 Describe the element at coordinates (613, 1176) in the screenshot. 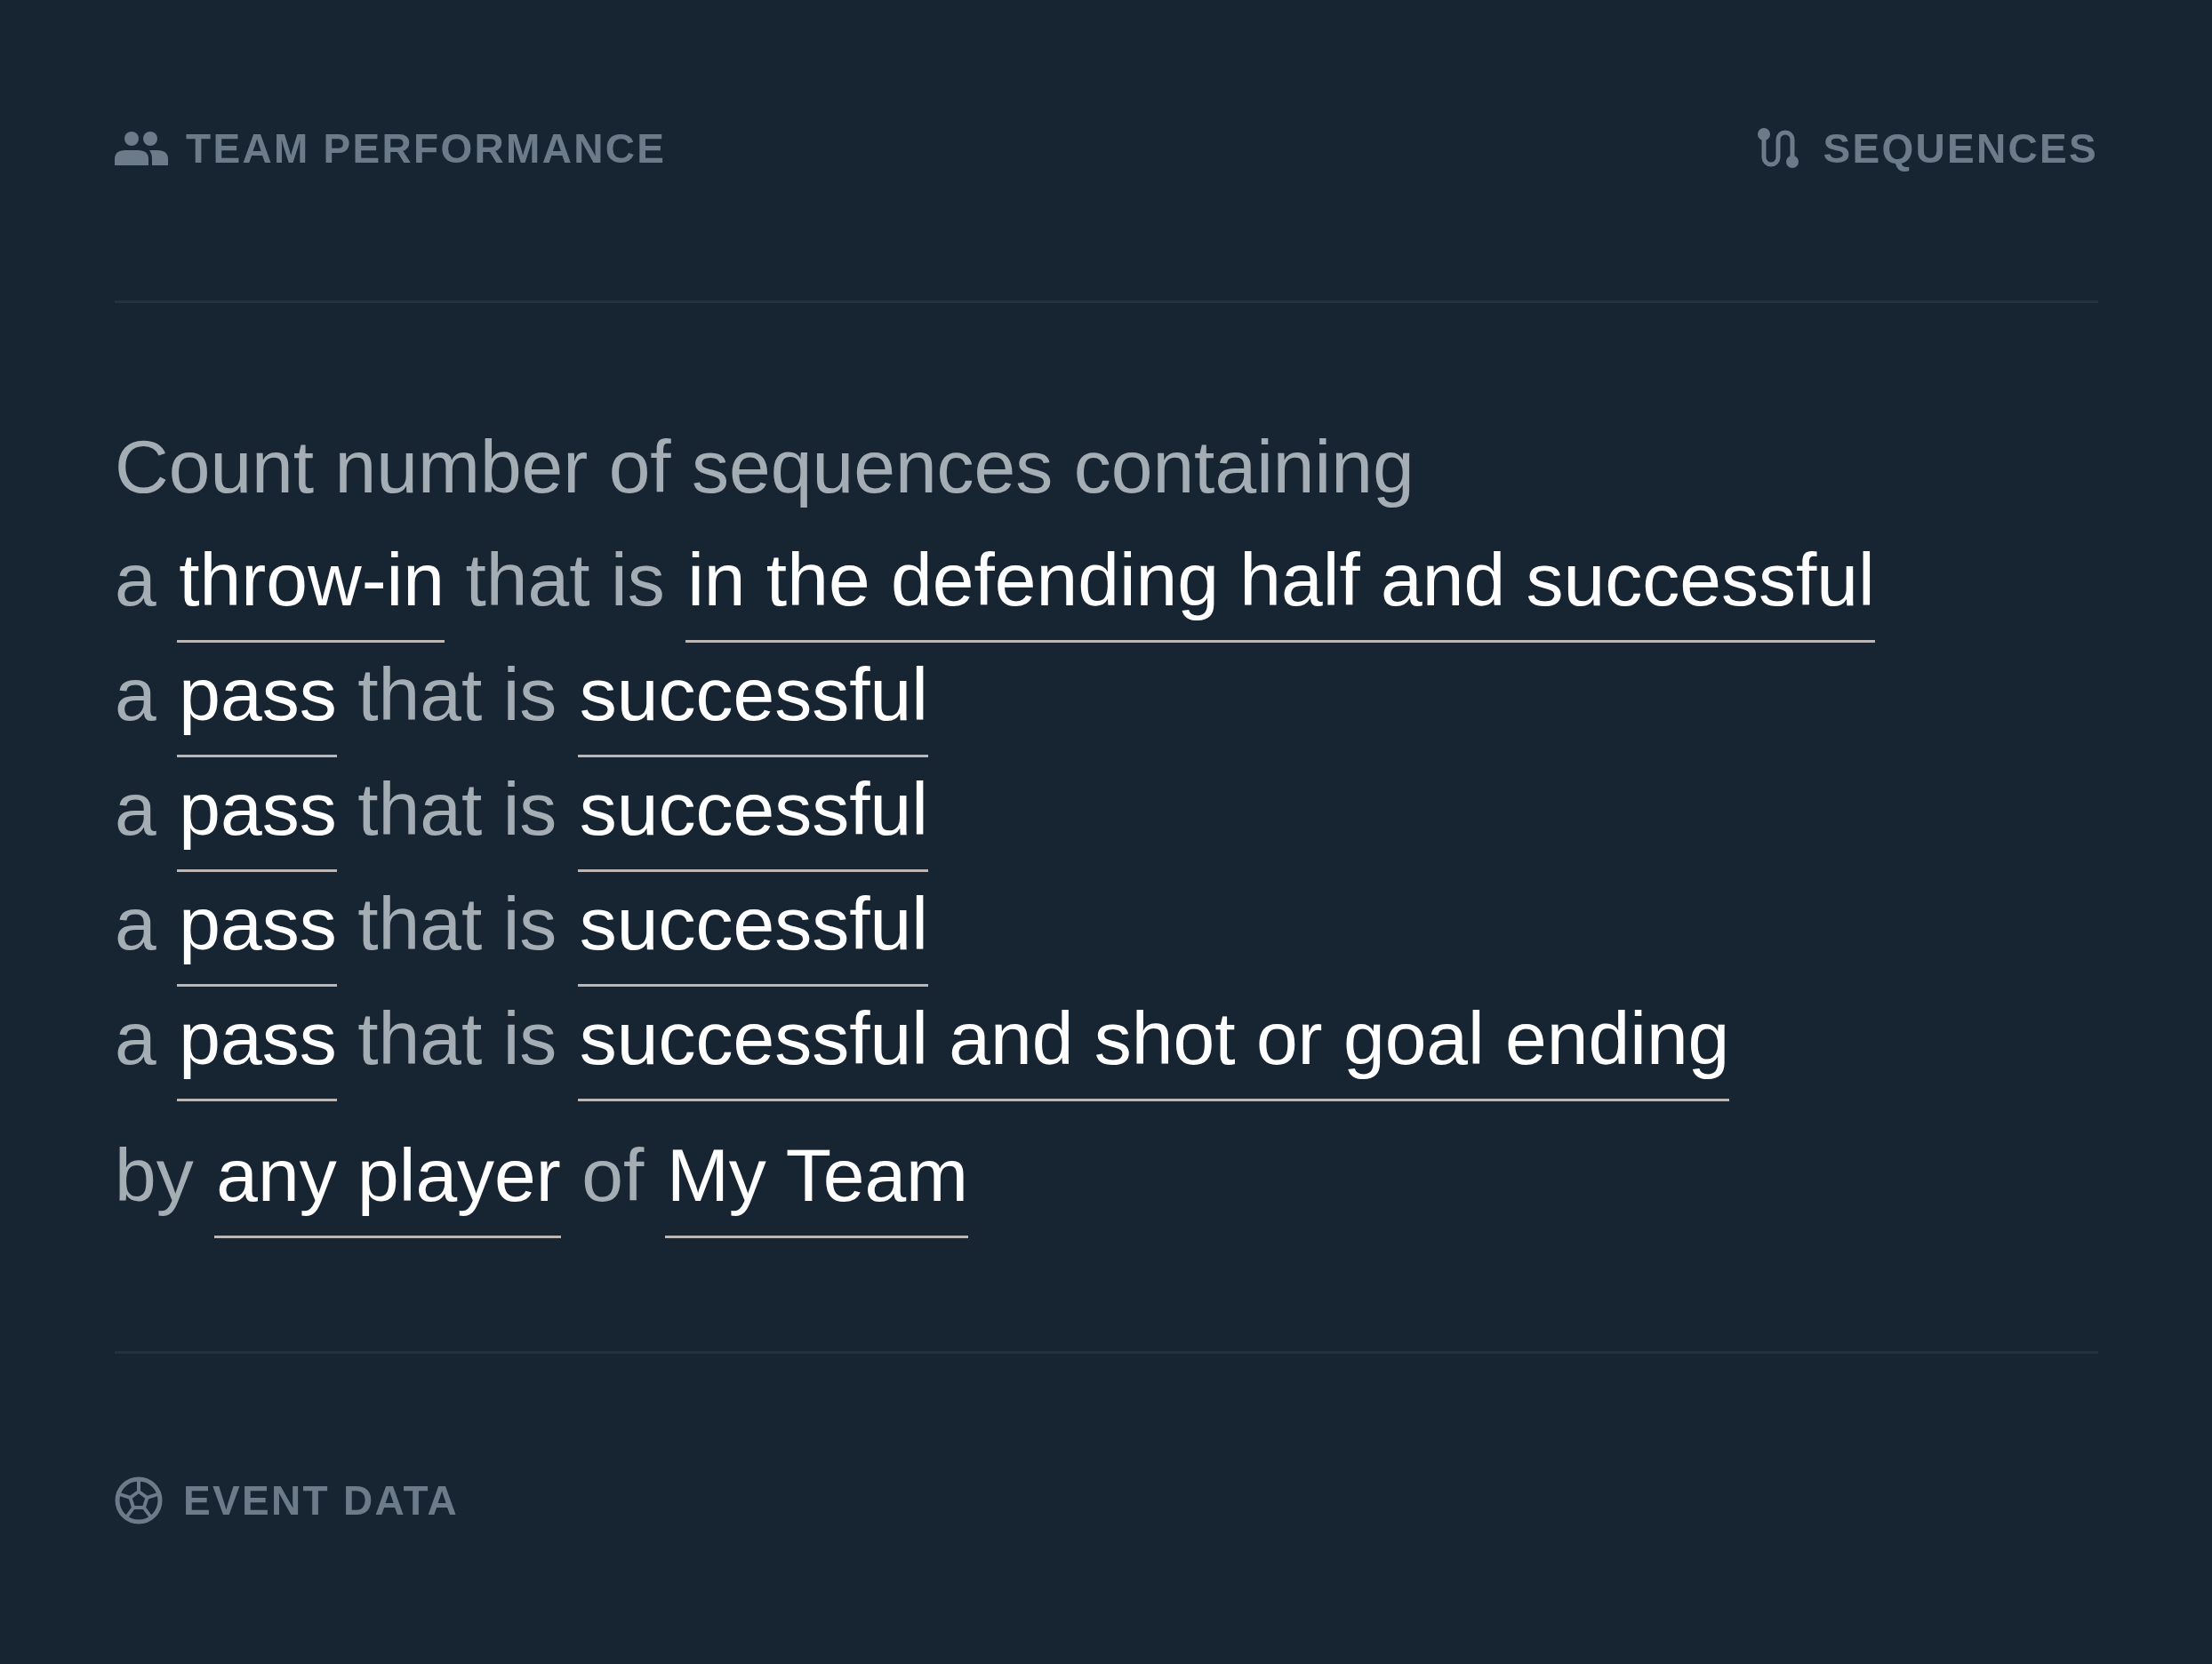

I see `connector-text: of` at that location.